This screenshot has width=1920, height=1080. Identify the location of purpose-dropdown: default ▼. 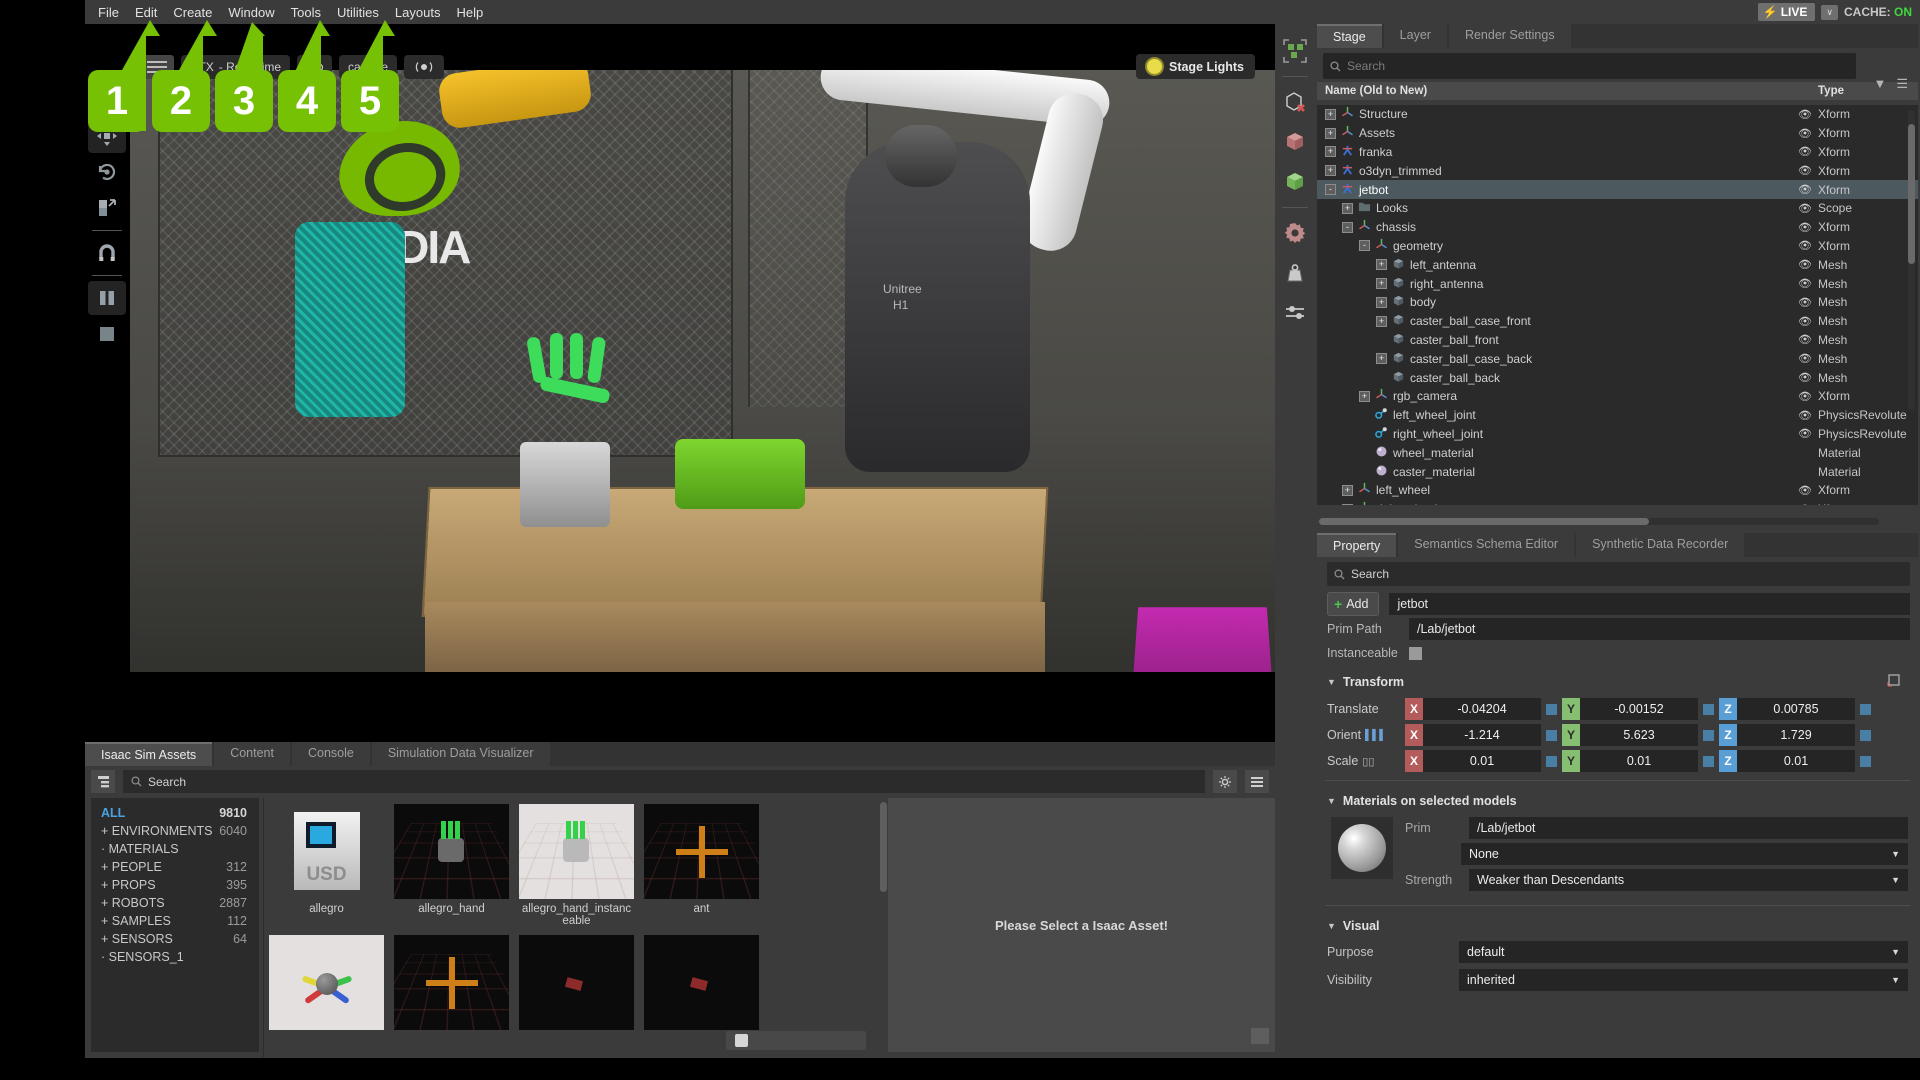
(1683, 952).